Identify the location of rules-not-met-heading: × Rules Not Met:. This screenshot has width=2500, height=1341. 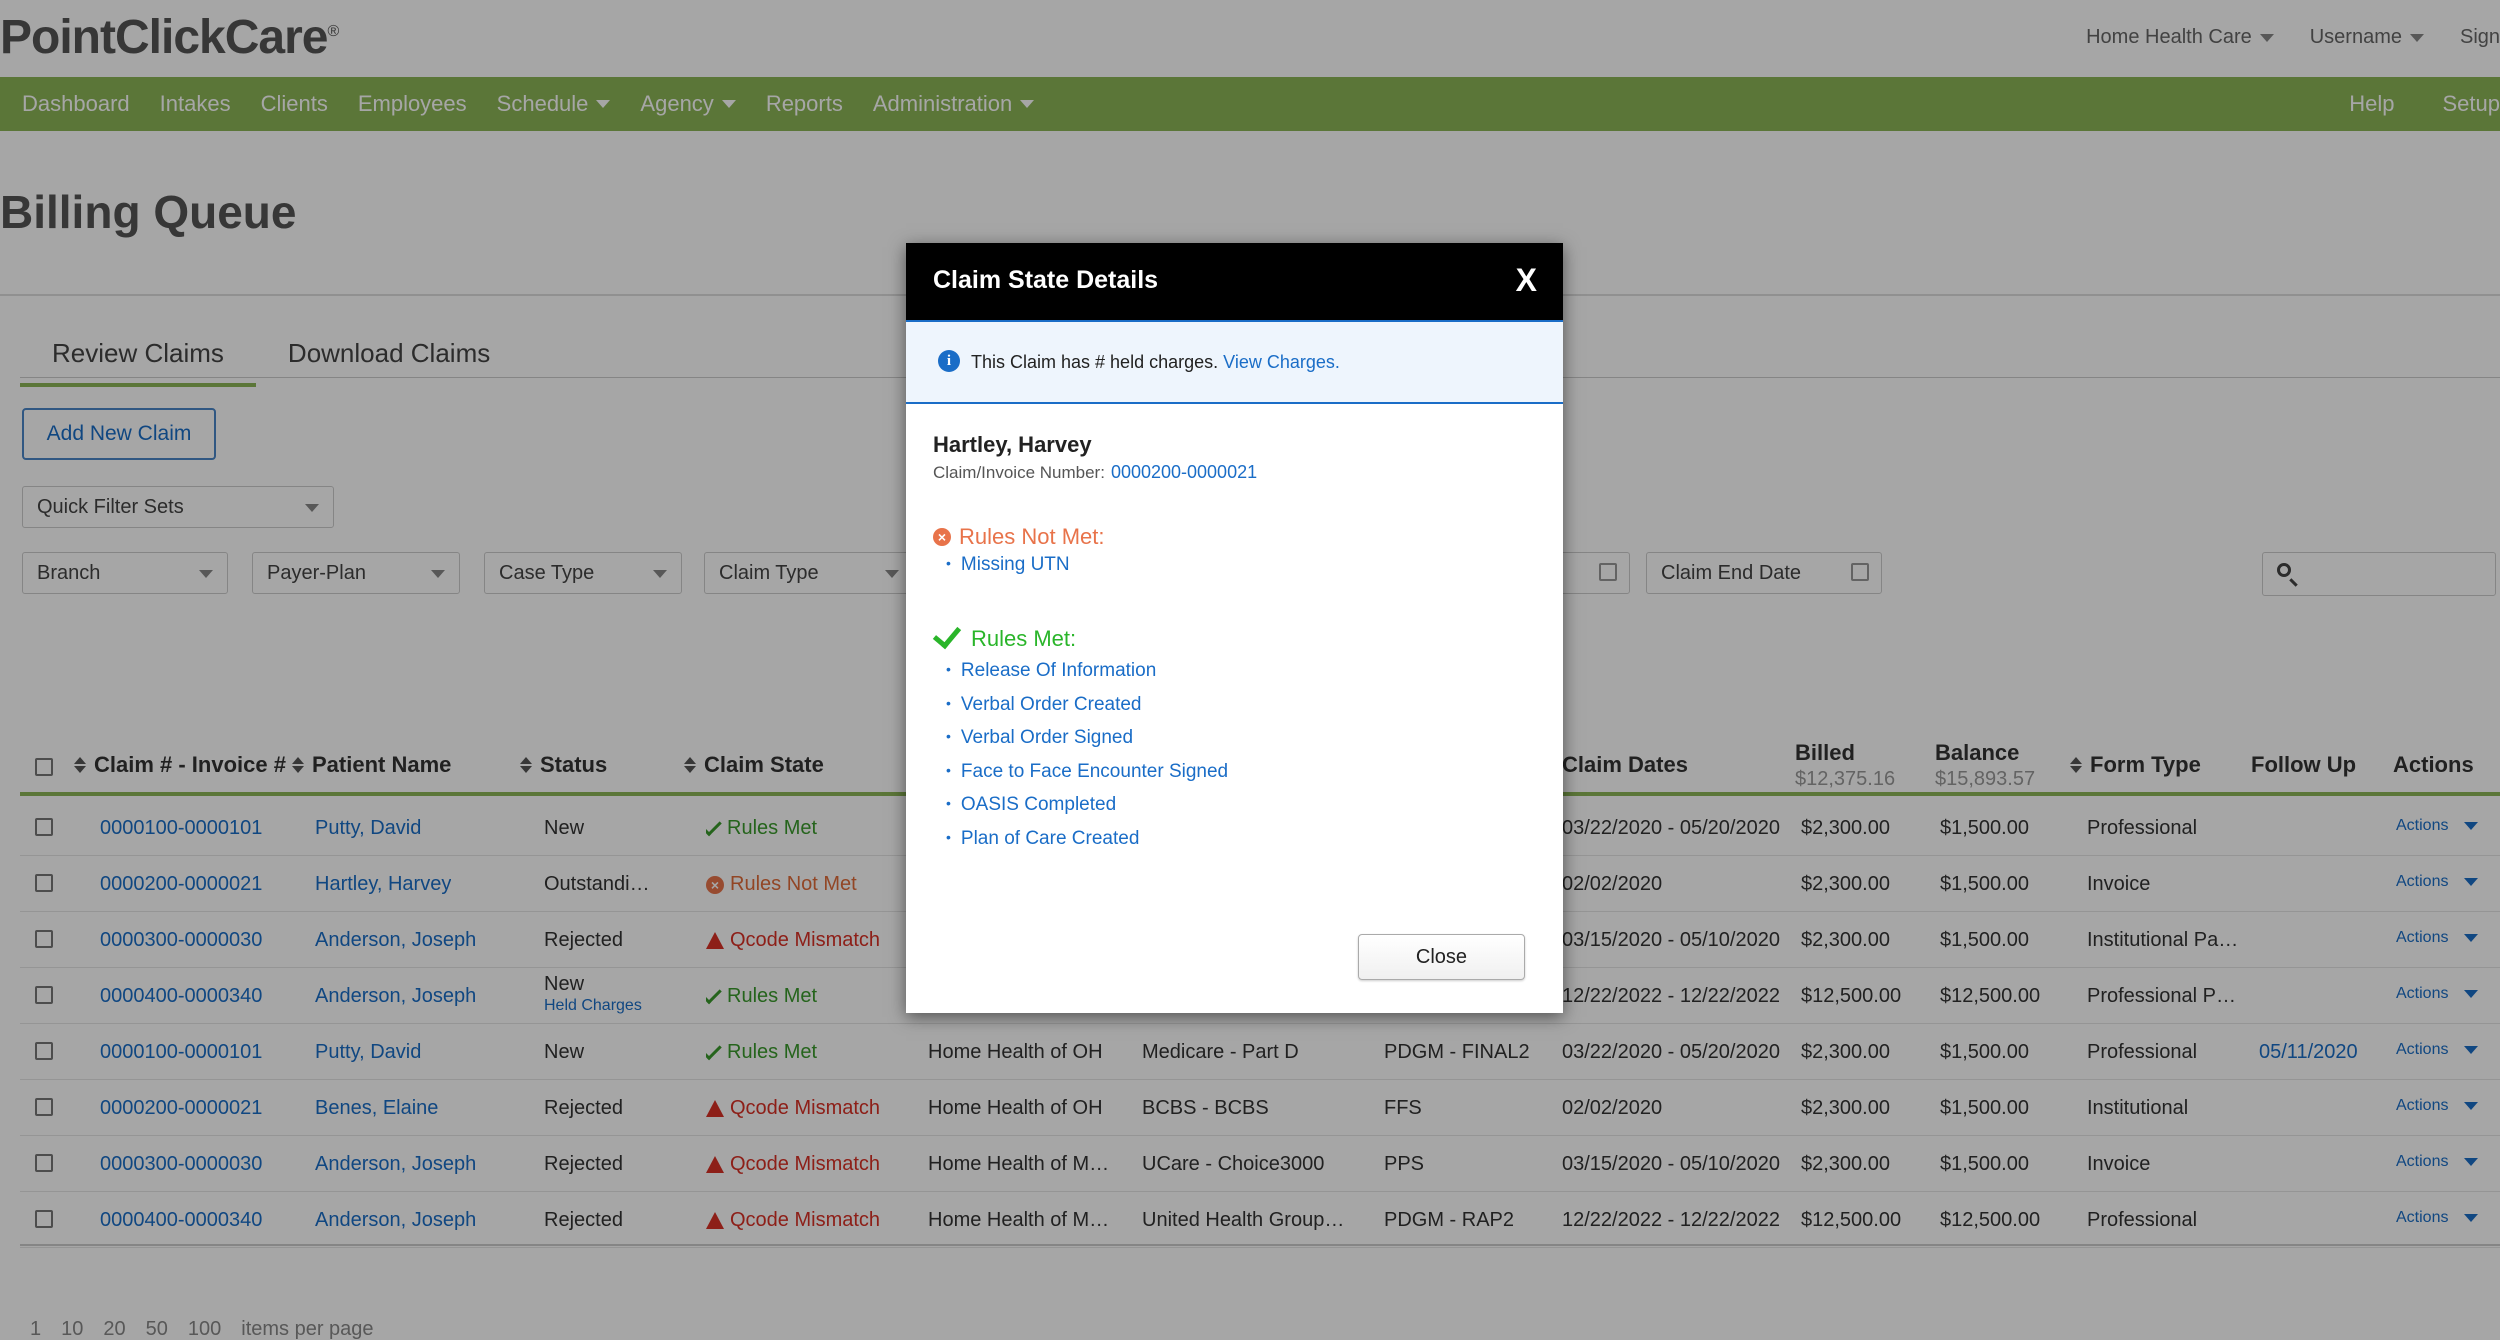
(1019, 537).